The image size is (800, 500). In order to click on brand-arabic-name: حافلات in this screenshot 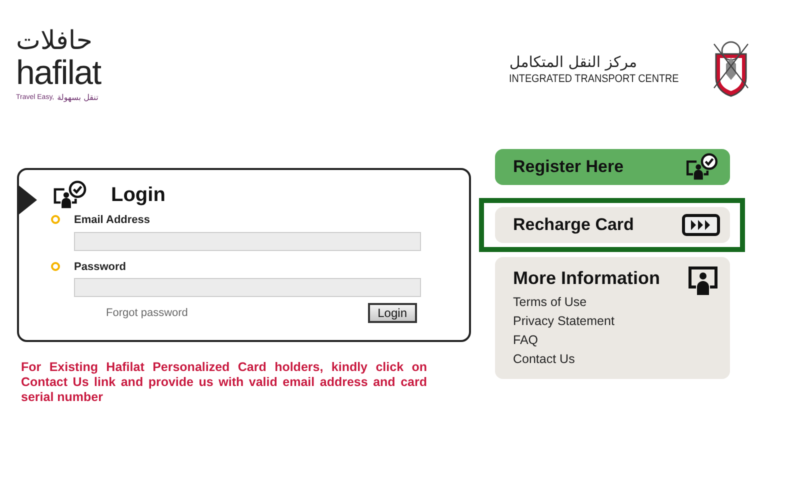, I will do `click(54, 41)`.